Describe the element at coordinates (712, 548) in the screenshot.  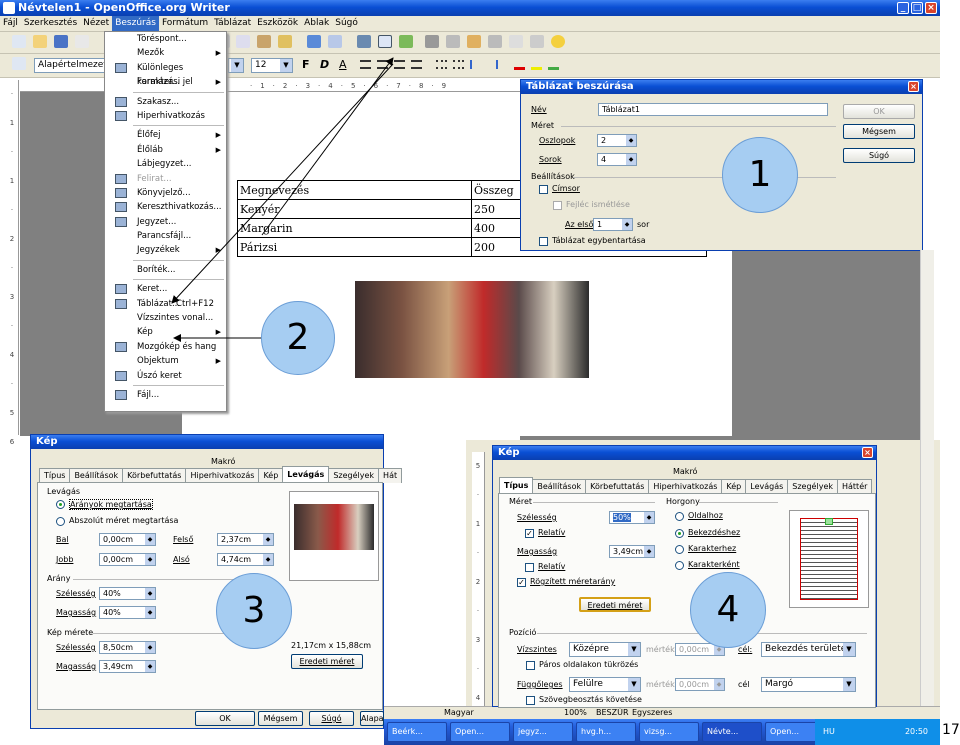
I see `anchor-character-label: Karakterhez` at that location.